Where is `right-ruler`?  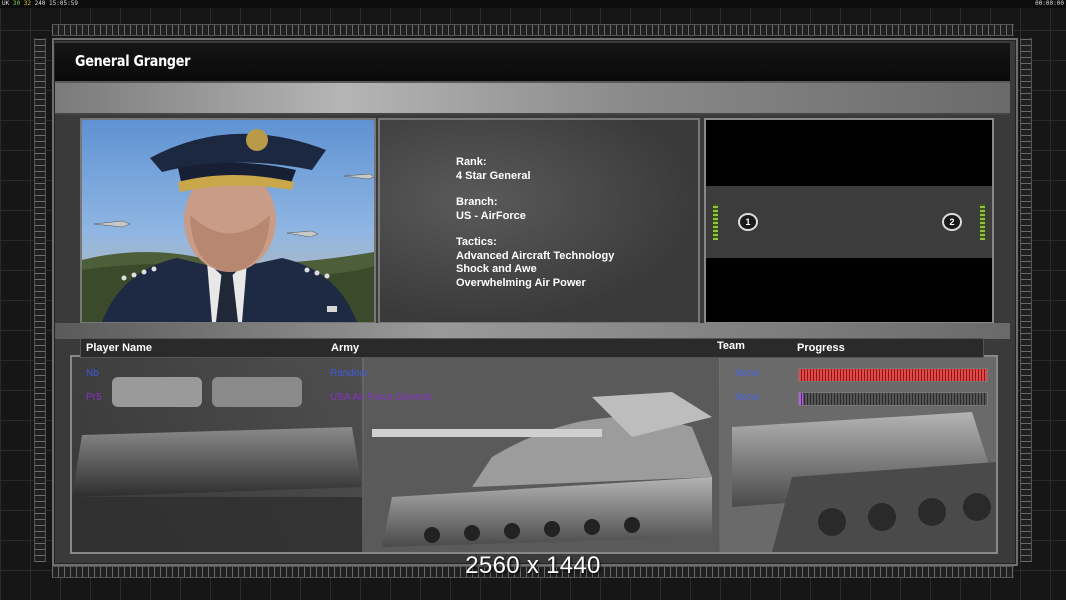 right-ruler is located at coordinates (1026, 300).